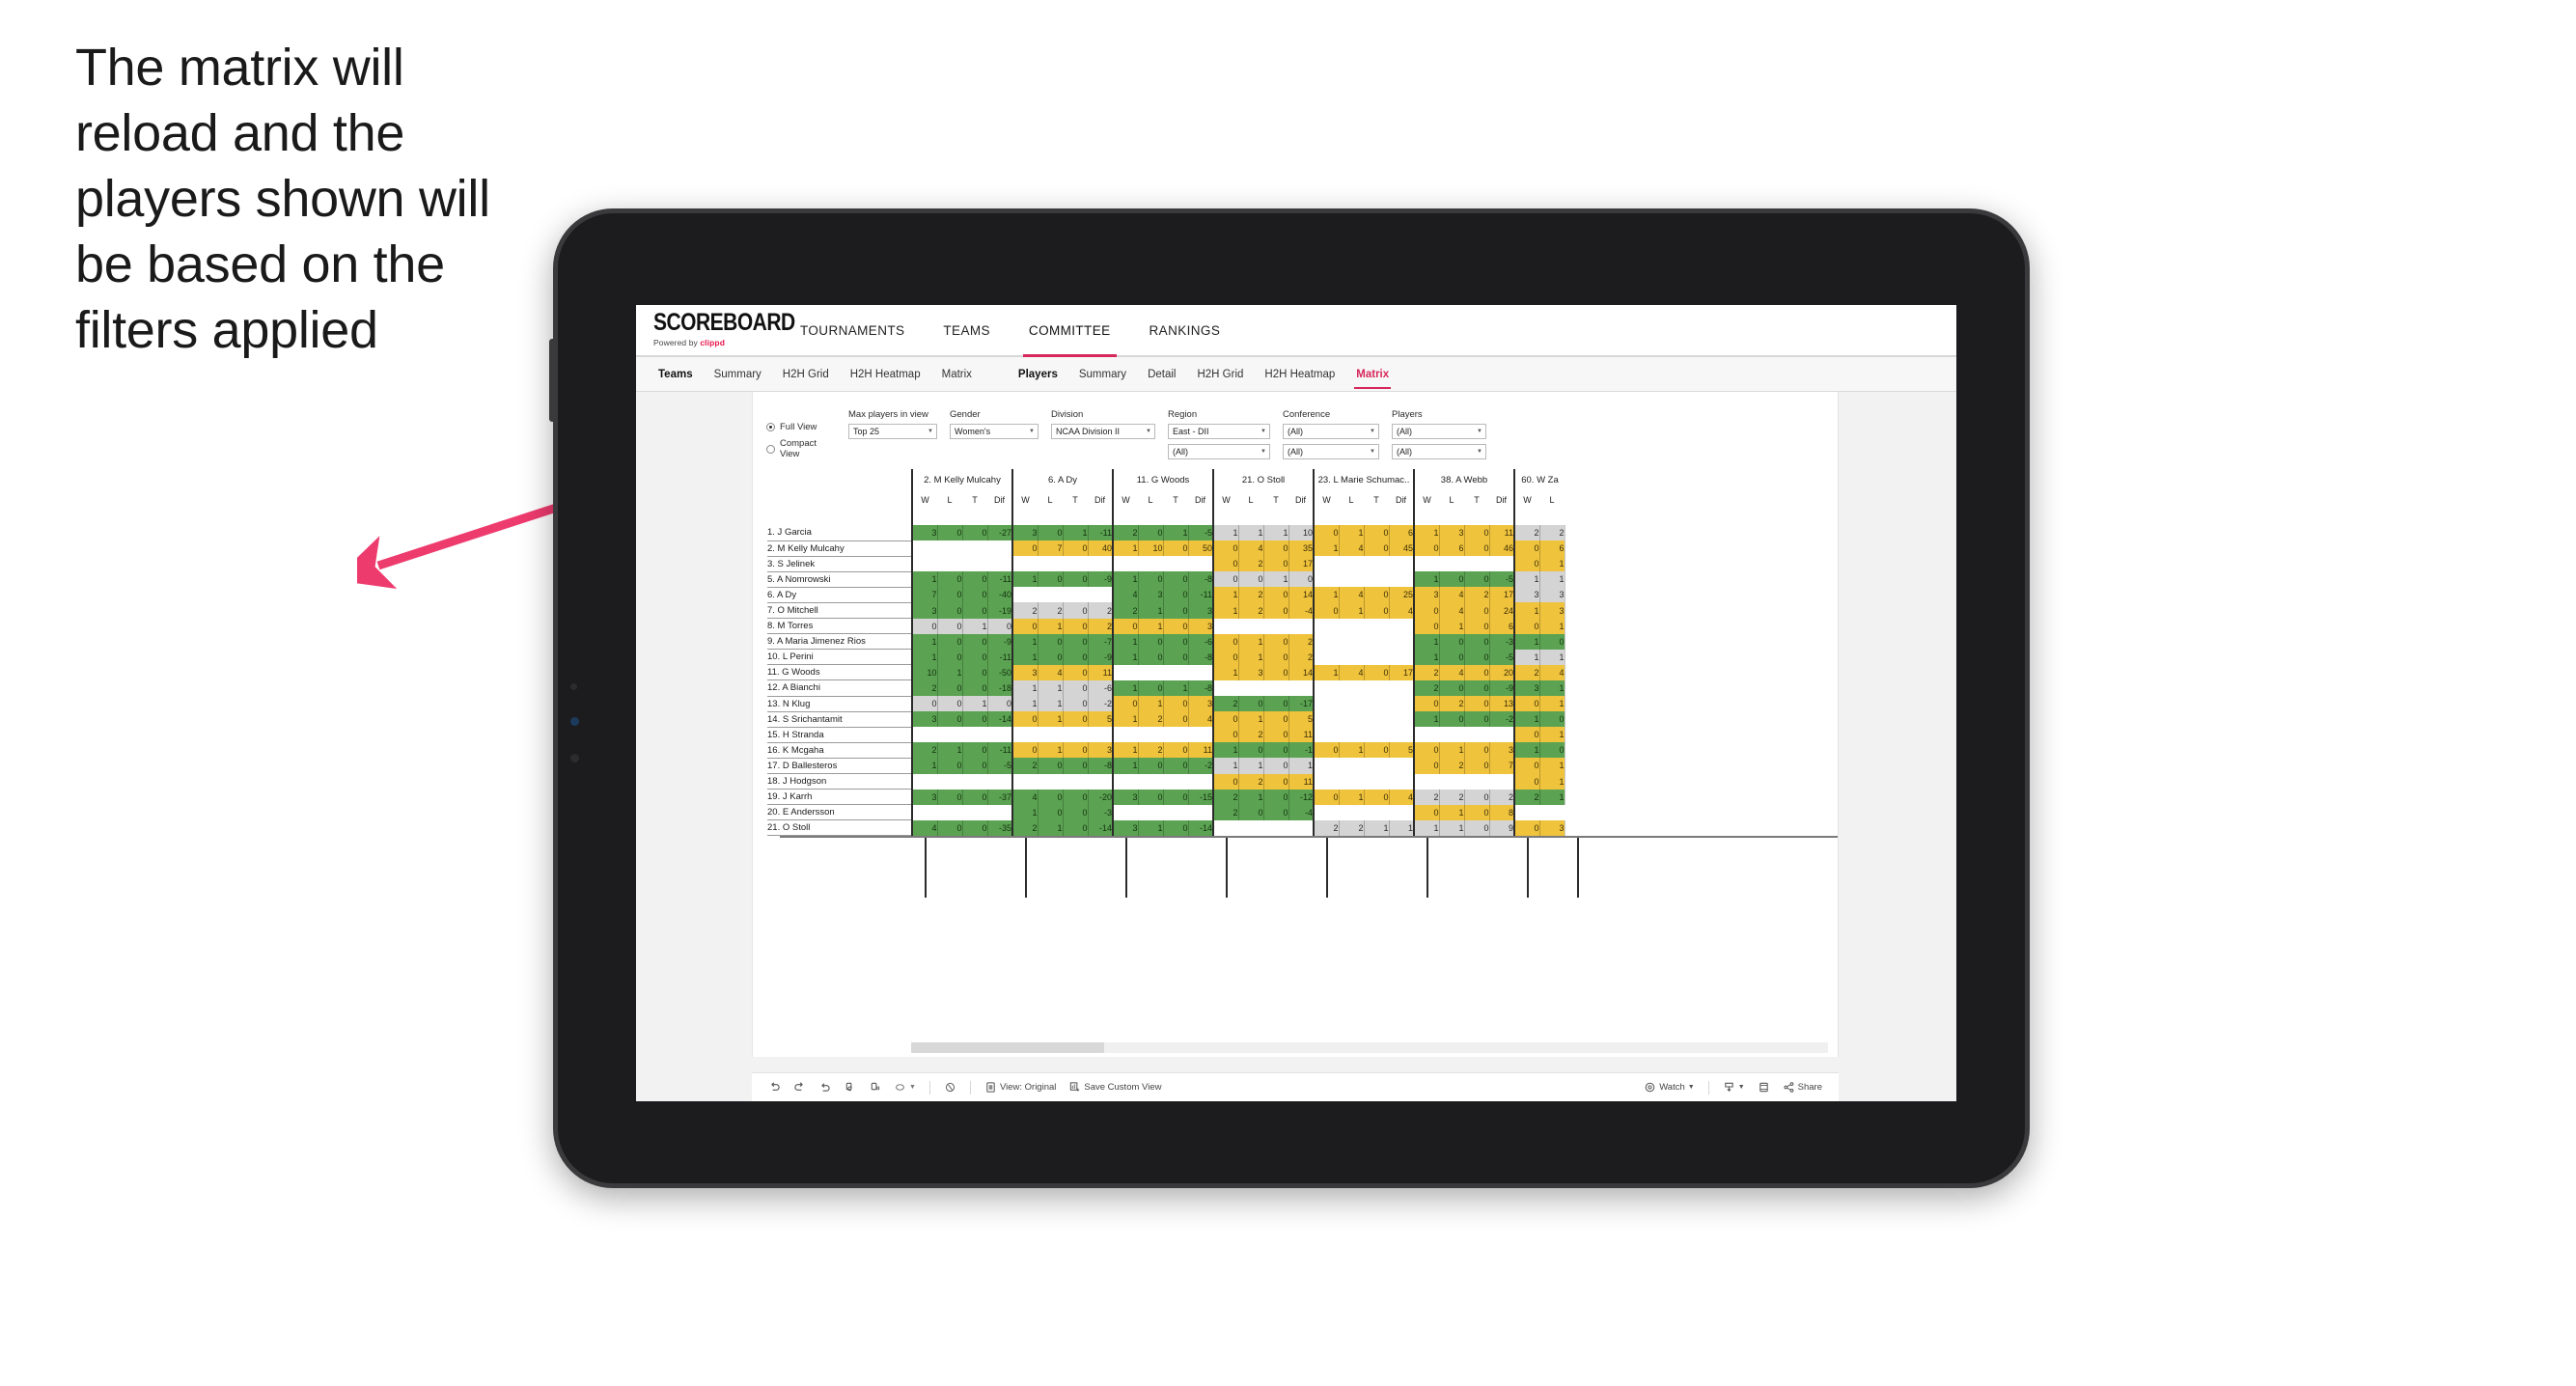 The width and height of the screenshot is (2576, 1386). Describe the element at coordinates (1101, 549) in the screenshot. I see `matrix-cell: 40` at that location.